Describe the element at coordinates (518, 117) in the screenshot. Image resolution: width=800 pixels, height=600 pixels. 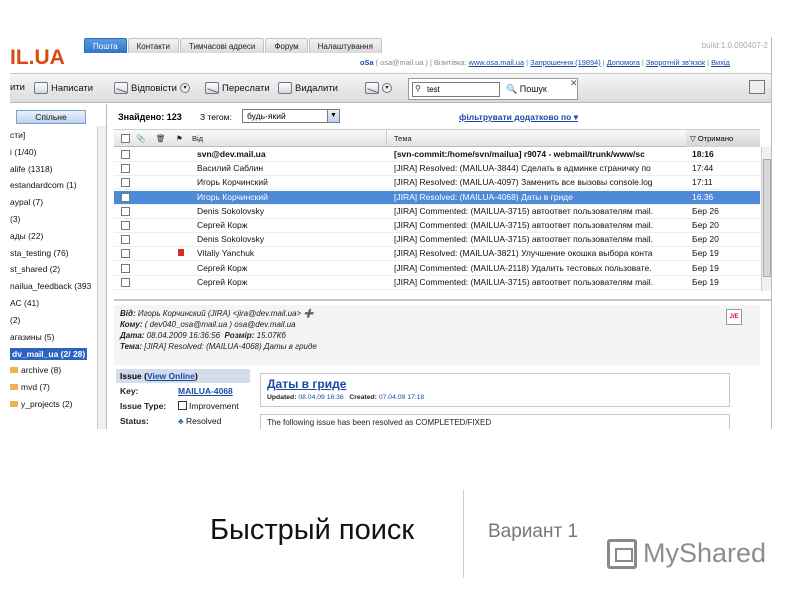
I see `filter-more-link: фільтрувати додатково по ▾` at that location.